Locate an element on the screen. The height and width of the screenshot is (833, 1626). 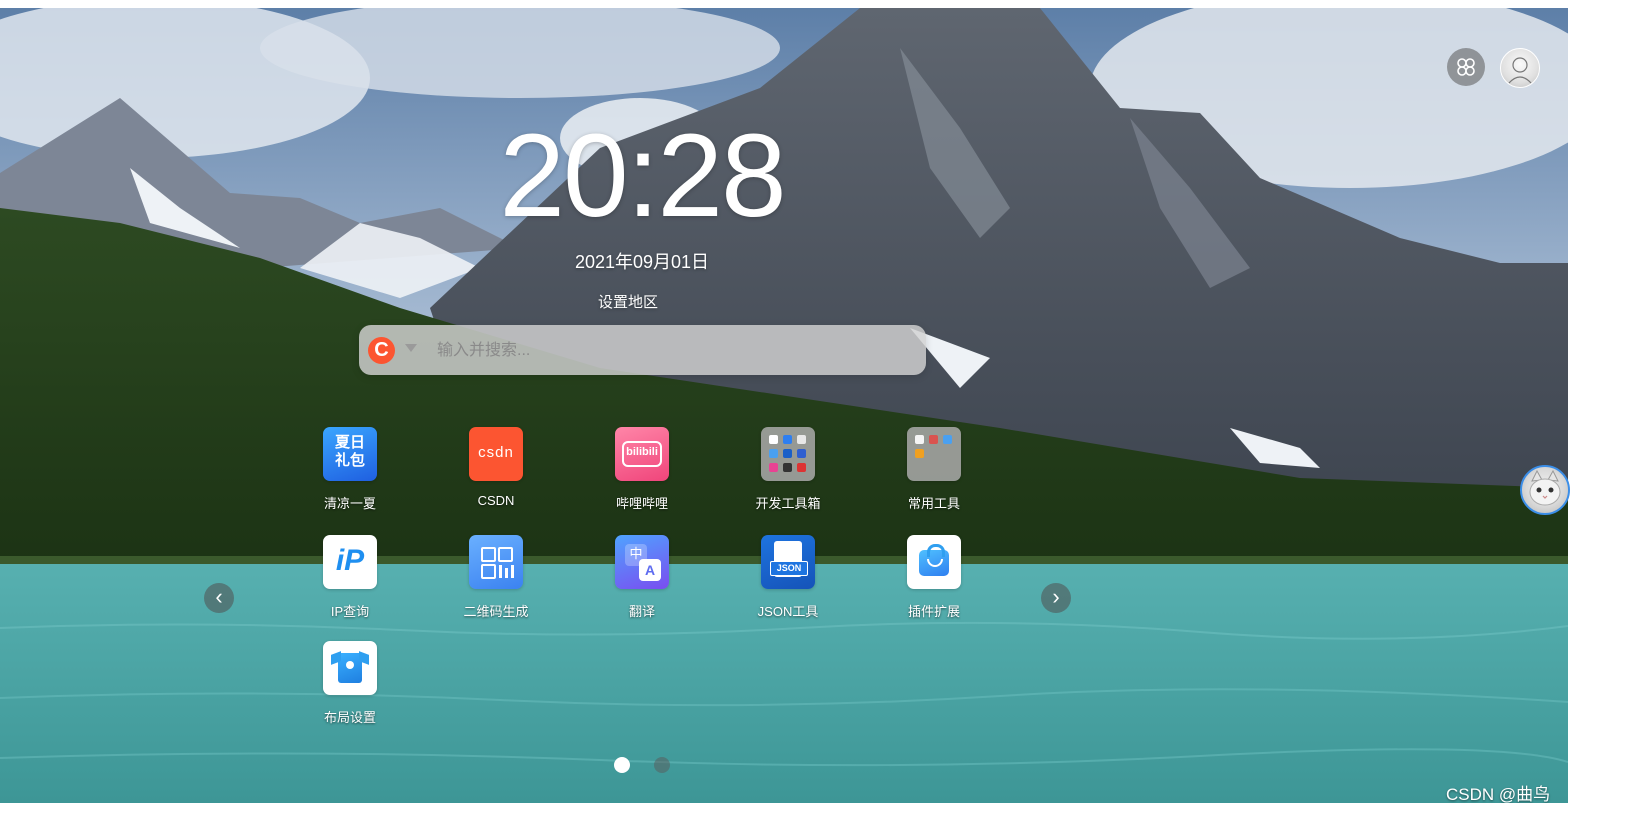
search-bar: C is located at coordinates (642, 350).